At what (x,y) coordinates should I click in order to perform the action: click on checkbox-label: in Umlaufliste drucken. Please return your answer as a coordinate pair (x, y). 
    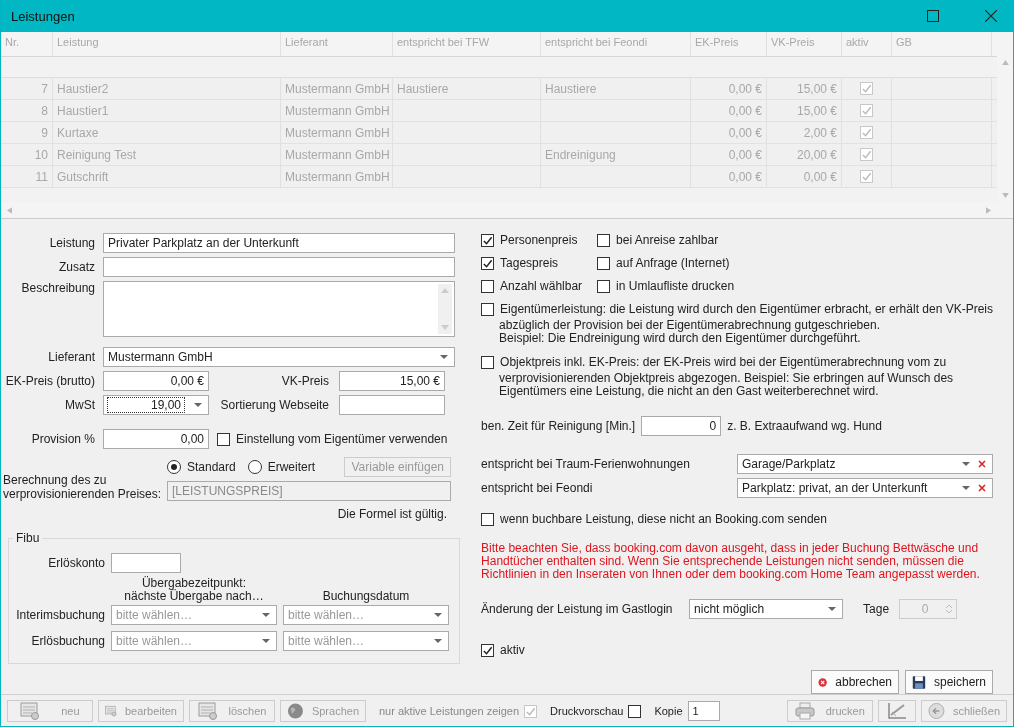
    Looking at the image, I should click on (675, 286).